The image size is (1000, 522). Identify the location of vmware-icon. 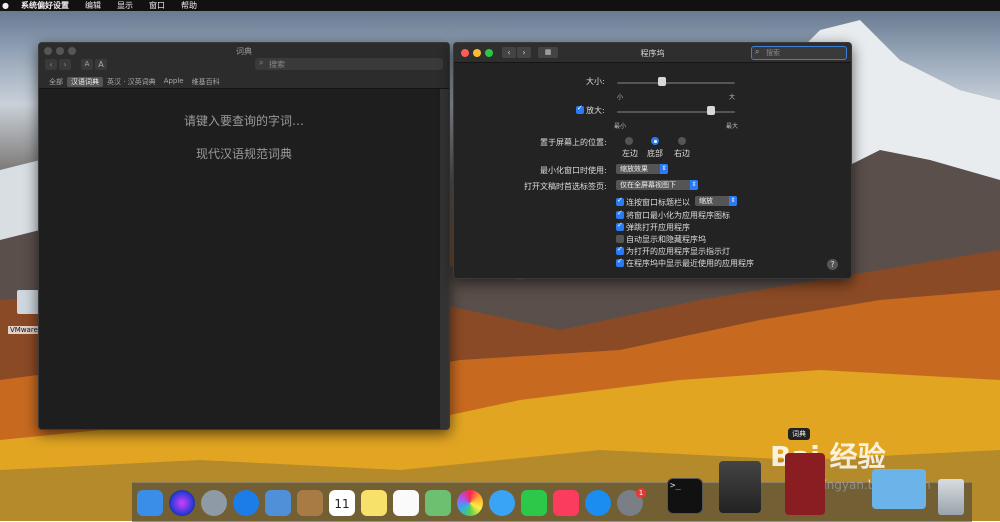
(28, 302).